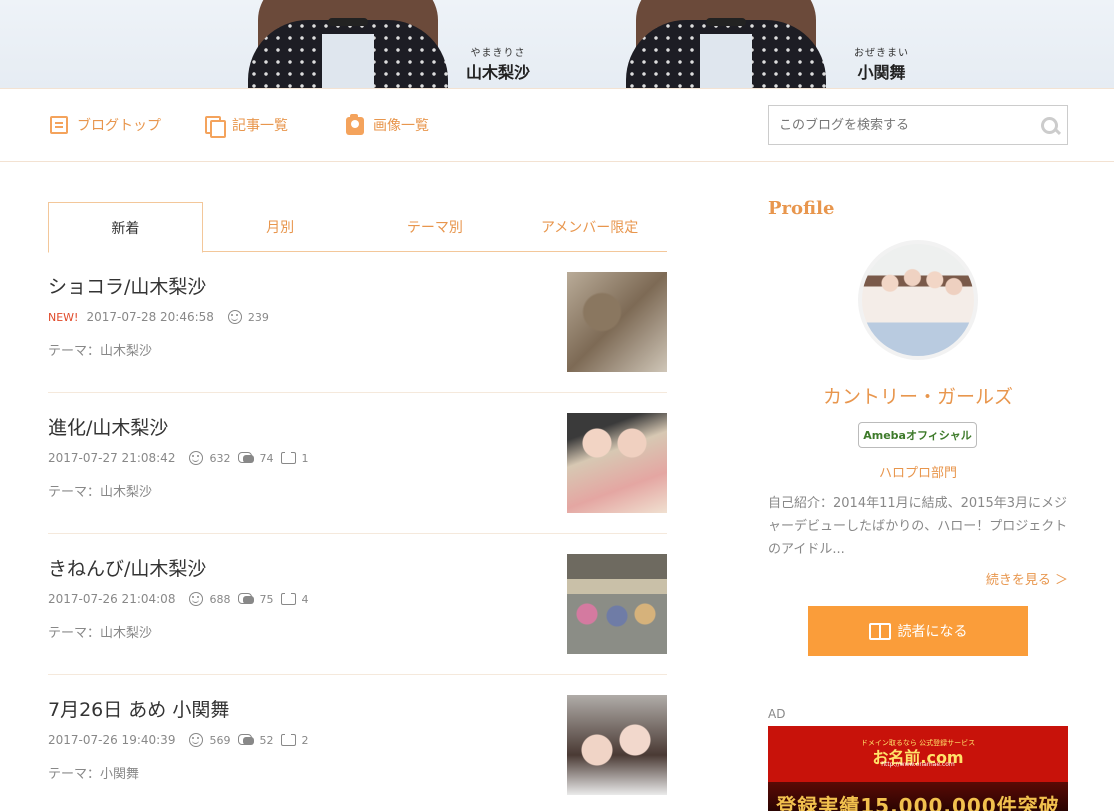 The image size is (1114, 811). I want to click on nav-article-list: 記事一覧, so click(246, 126).